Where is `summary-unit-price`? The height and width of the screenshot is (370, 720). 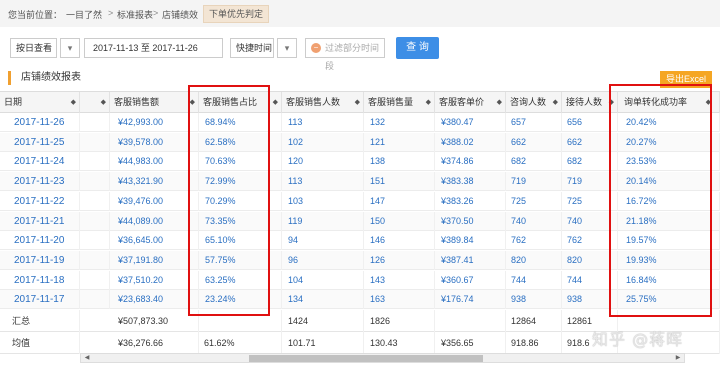
summary-unit-price is located at coordinates (470, 321).